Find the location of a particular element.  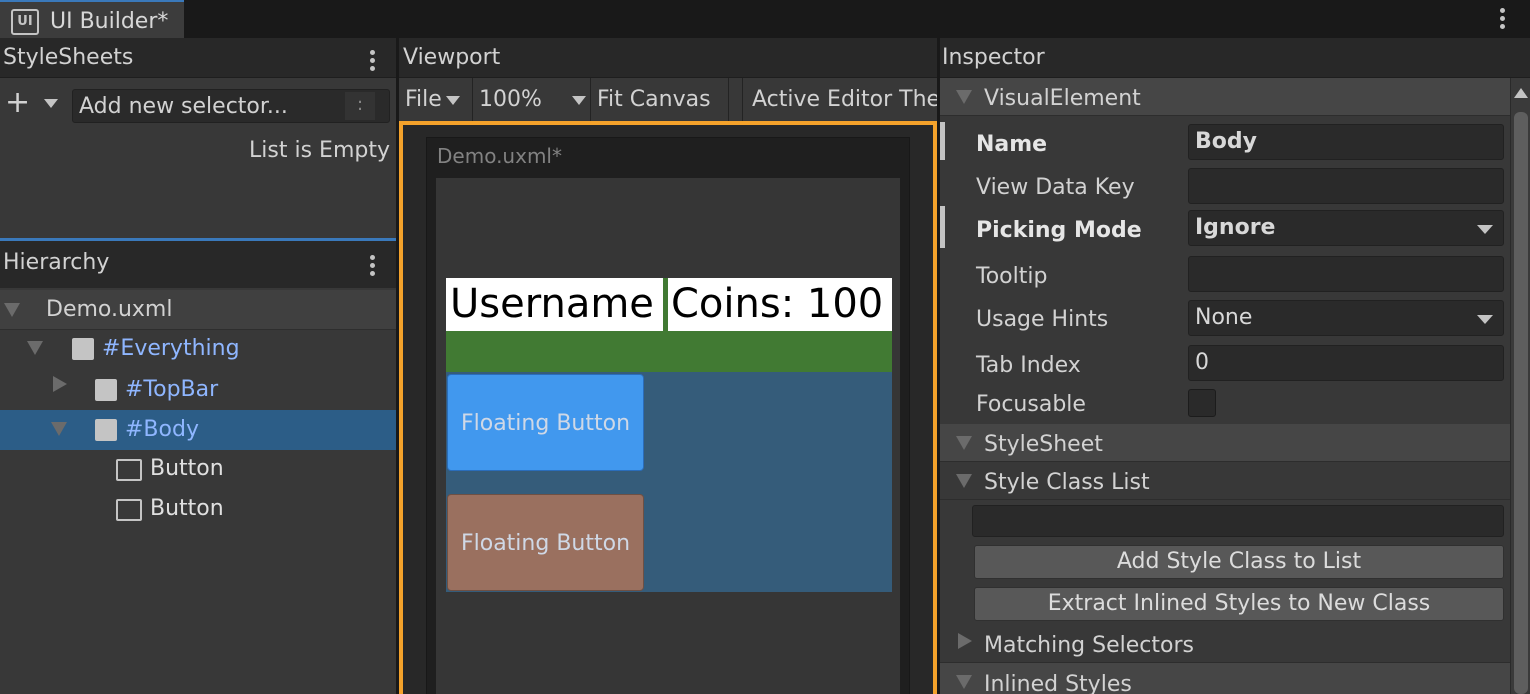

file-menu: File is located at coordinates (436, 100).